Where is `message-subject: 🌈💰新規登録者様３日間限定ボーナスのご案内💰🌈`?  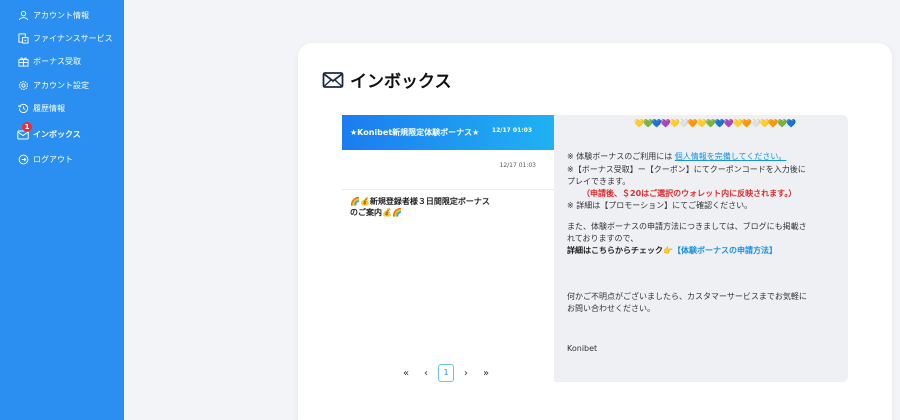 message-subject: 🌈💰新規登録者様３日間限定ボーナスのご案内💰🌈 is located at coordinates (420, 207).